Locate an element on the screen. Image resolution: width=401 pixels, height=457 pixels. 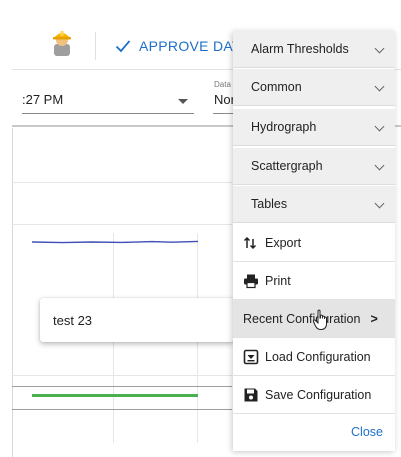
menu-item-export: Export is located at coordinates (314, 243).